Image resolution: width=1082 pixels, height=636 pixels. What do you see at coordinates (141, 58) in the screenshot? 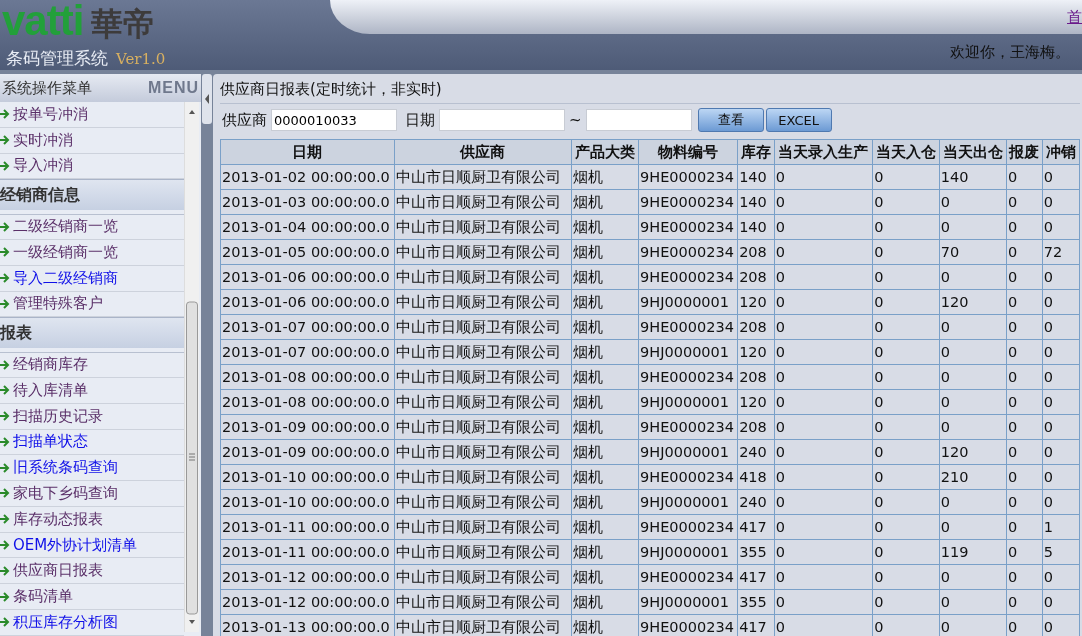
I see `version-label: Ver1.0` at bounding box center [141, 58].